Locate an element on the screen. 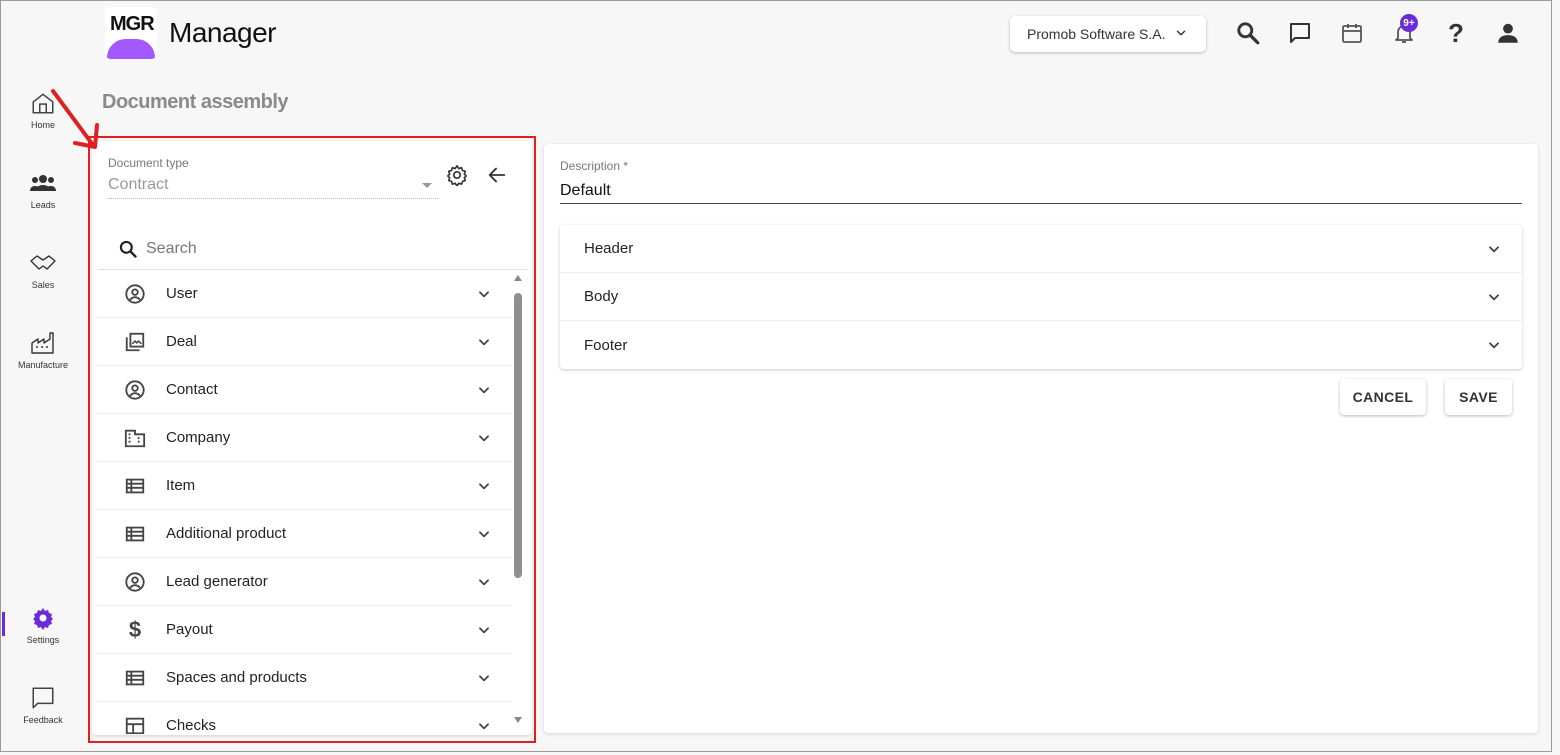 This screenshot has height=755, width=1560. logo-text: MGR is located at coordinates (132, 24).